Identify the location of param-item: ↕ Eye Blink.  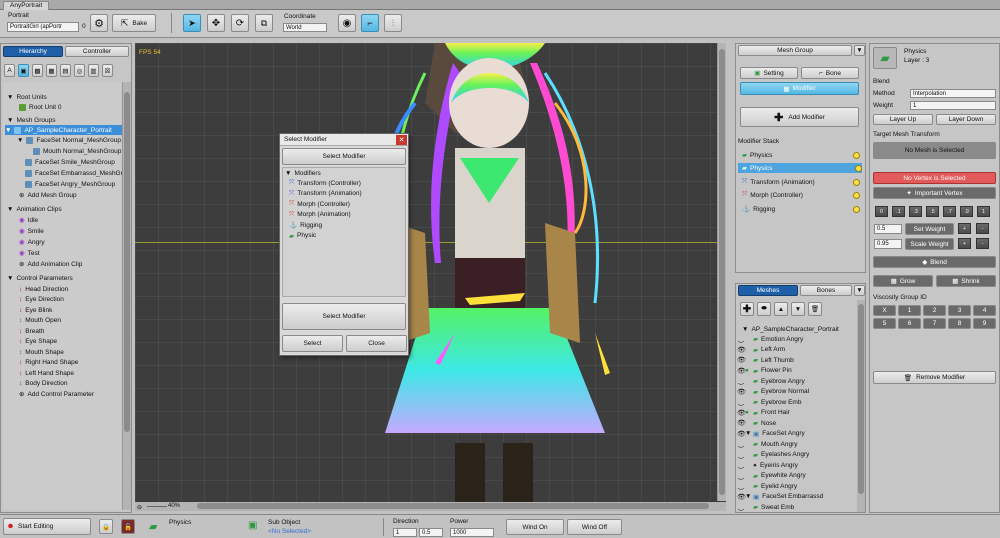
(35, 310).